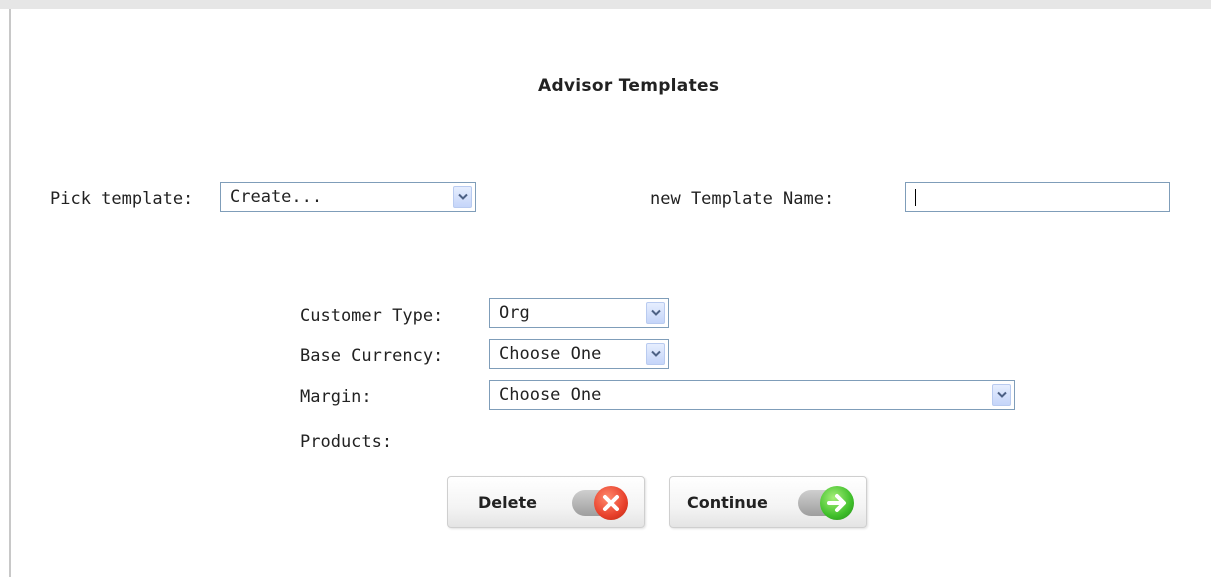 Image resolution: width=1211 pixels, height=577 pixels. What do you see at coordinates (507, 502) in the screenshot?
I see `delete-button-label: Delete` at bounding box center [507, 502].